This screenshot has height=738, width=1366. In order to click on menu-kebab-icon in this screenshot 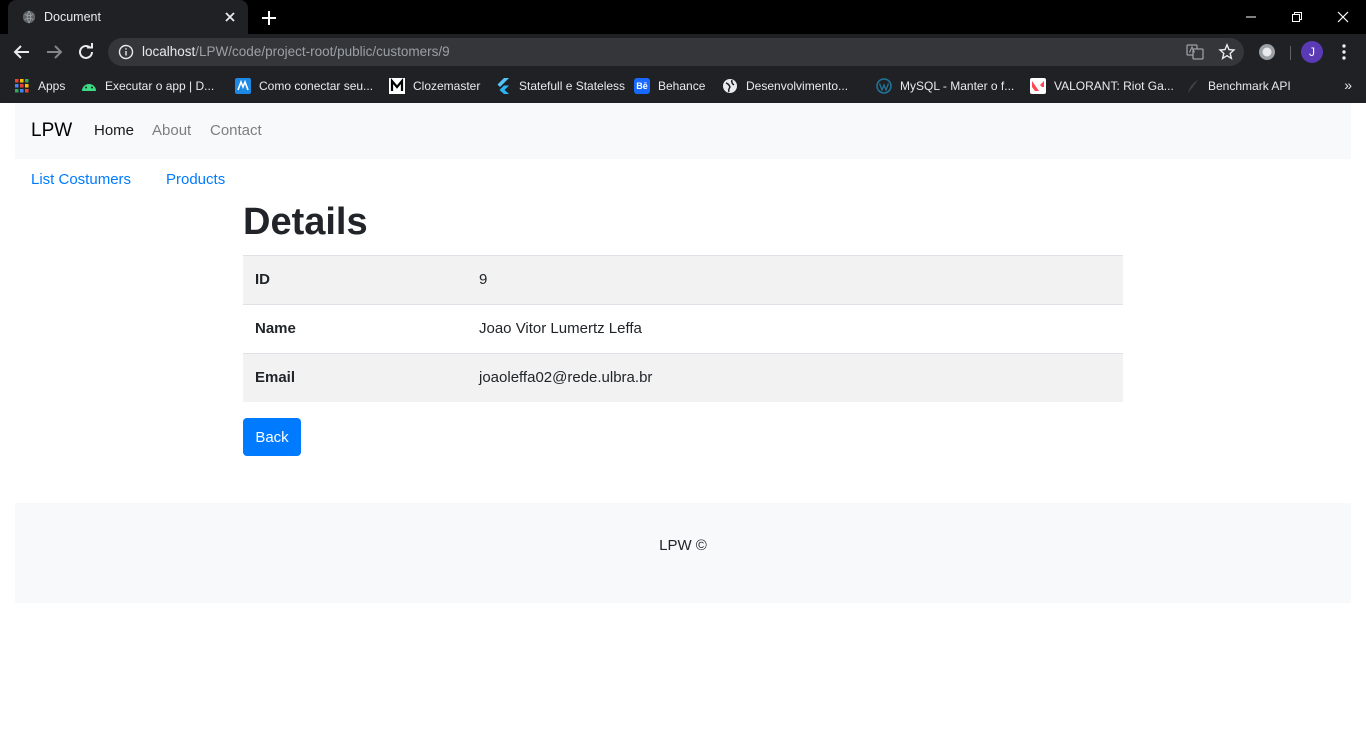, I will do `click(1344, 52)`.